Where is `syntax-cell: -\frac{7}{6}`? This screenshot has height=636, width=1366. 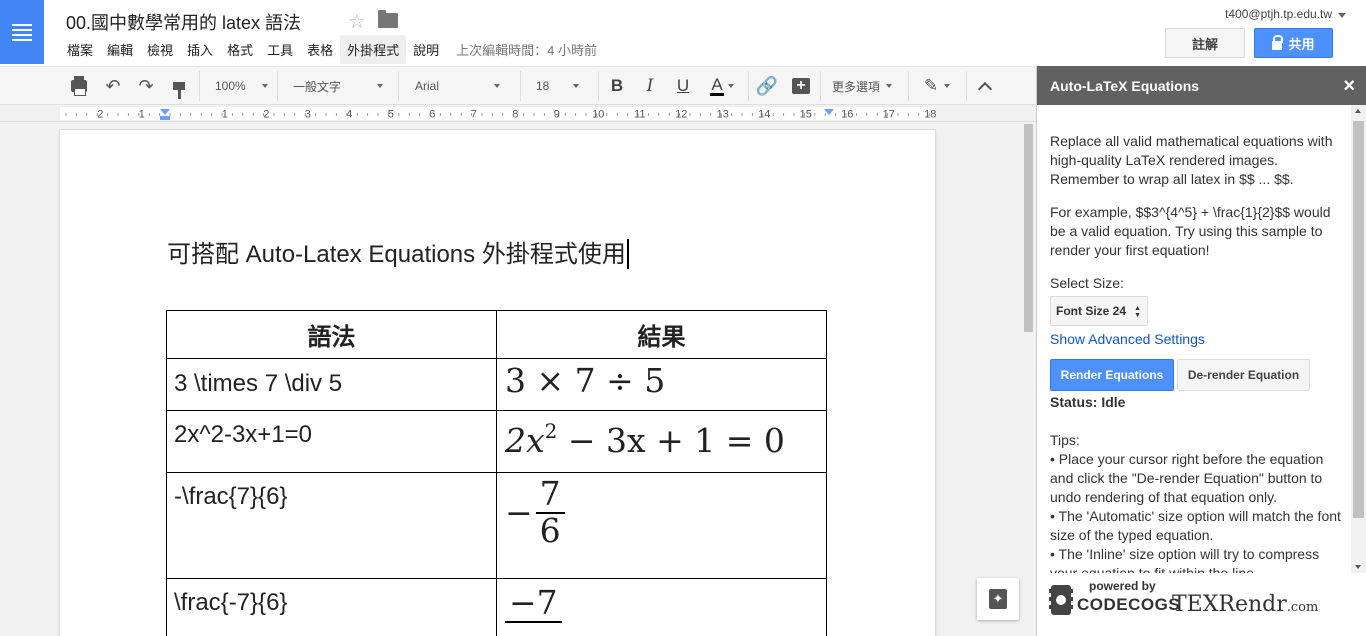 syntax-cell: -\frac{7}{6} is located at coordinates (331, 525).